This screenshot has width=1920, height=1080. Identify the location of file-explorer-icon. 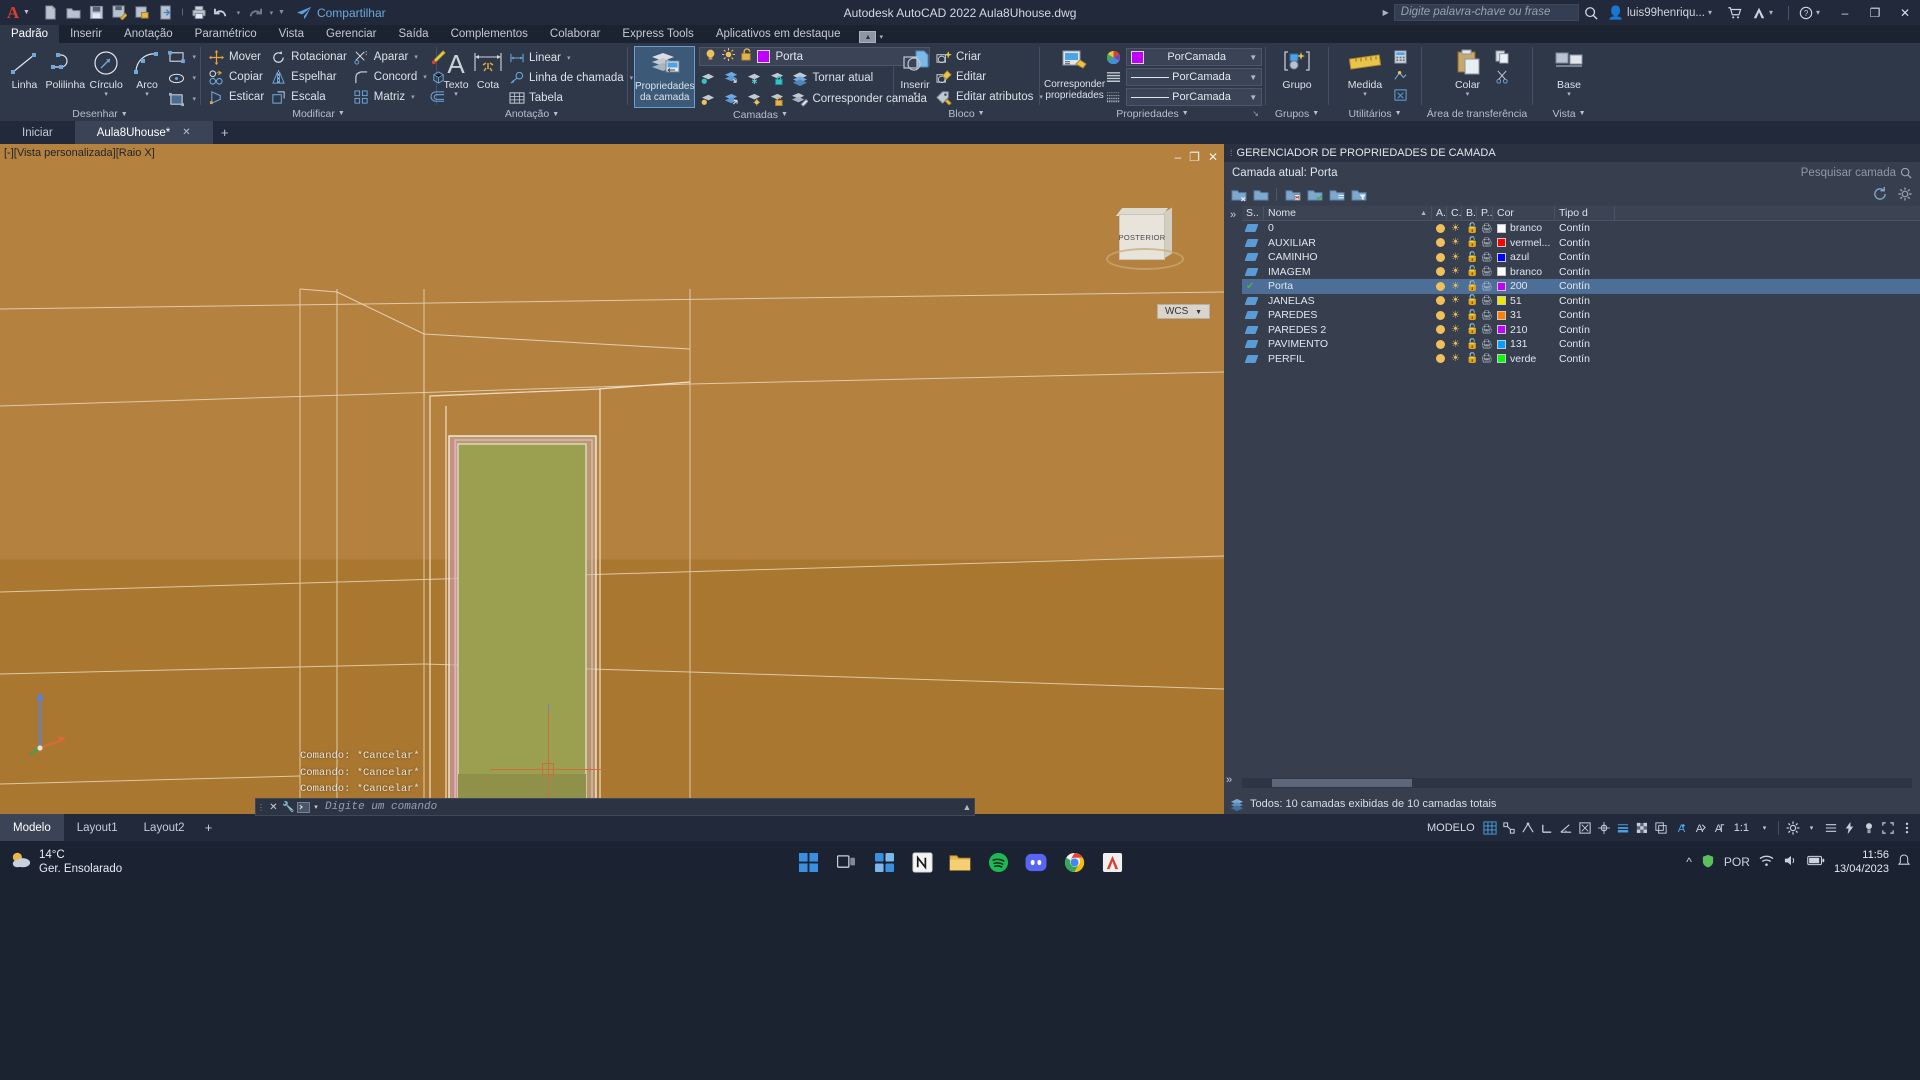
(960, 862).